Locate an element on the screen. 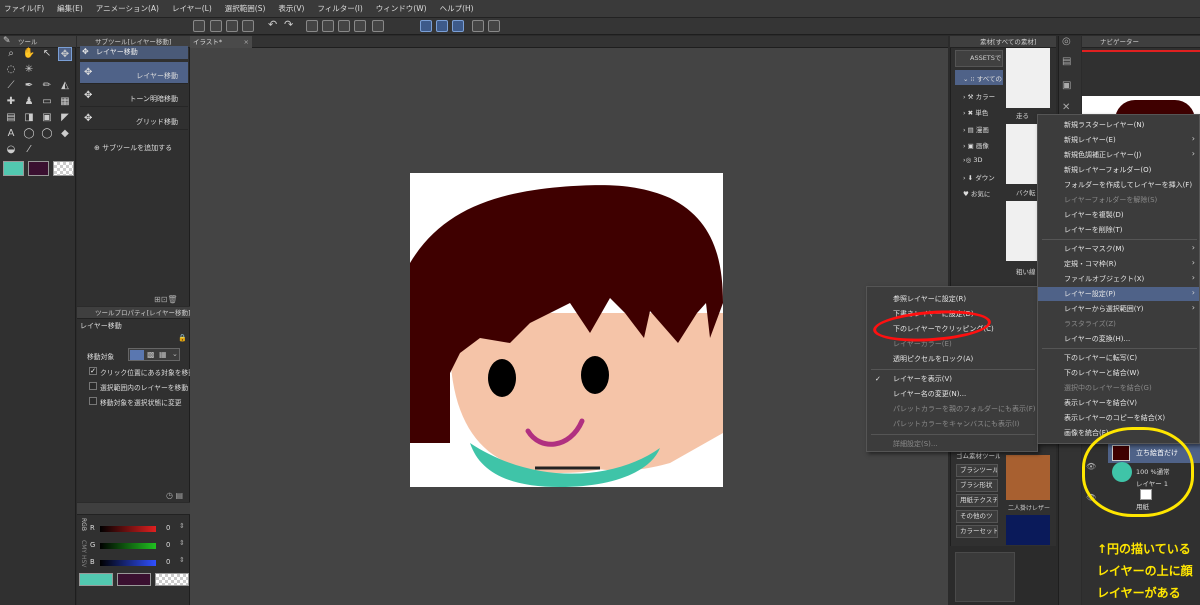  menu-item: 定規・コマ枠(R) is located at coordinates (1090, 264).